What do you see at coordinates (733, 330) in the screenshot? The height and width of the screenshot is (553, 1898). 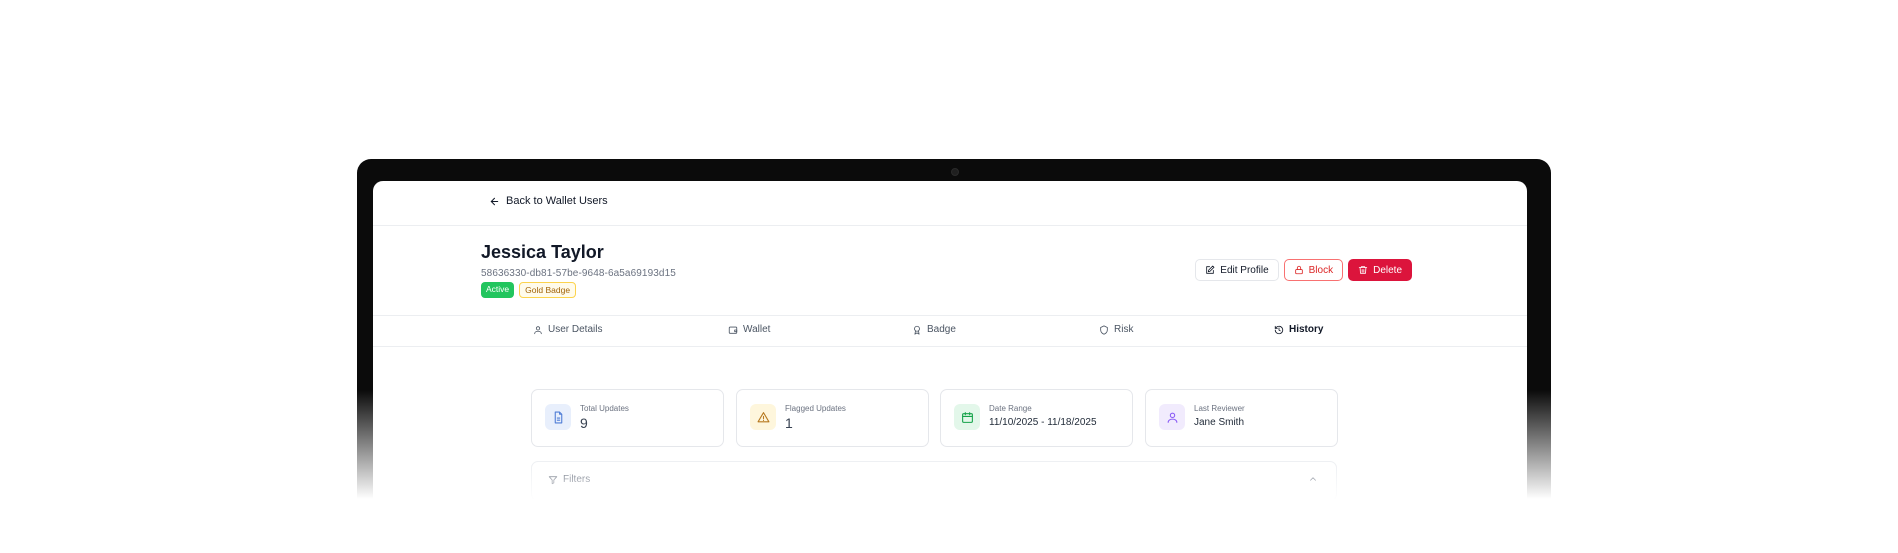 I see `wallet-icon` at bounding box center [733, 330].